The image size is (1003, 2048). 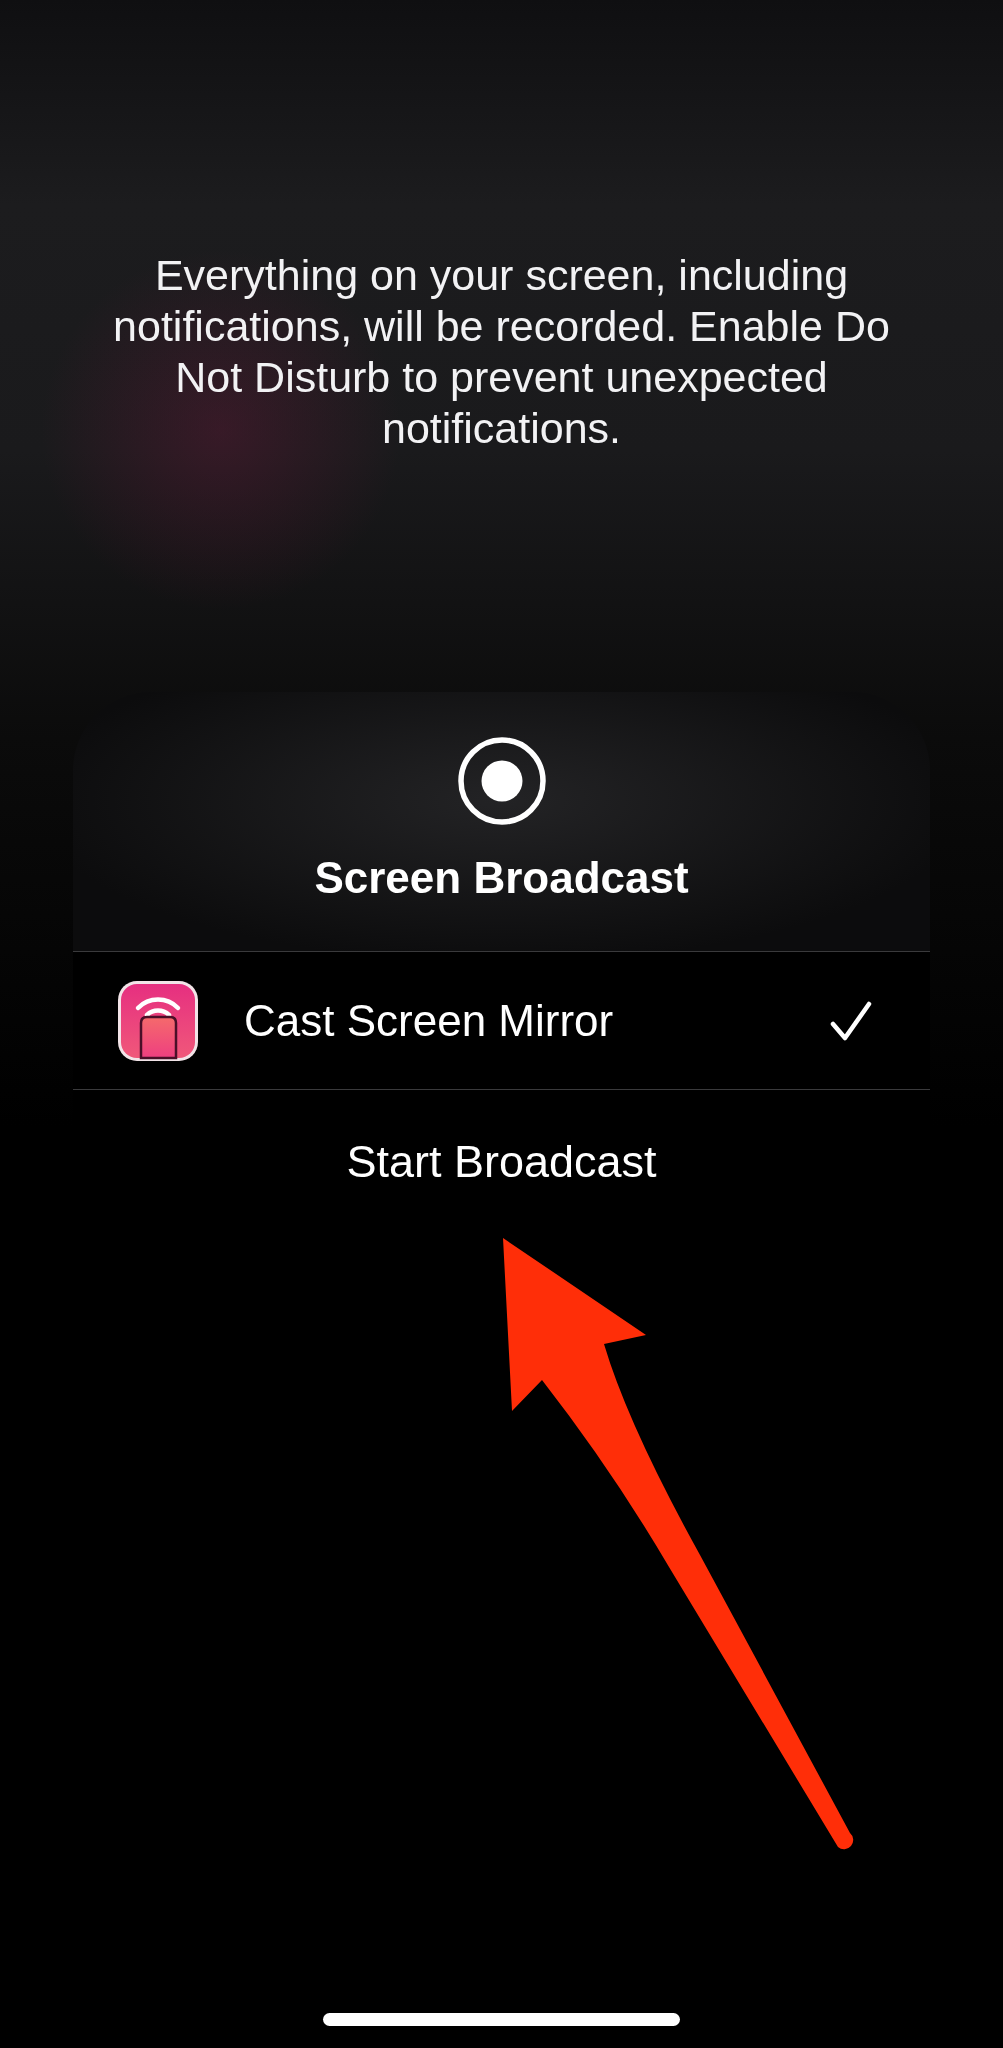 What do you see at coordinates (158, 1020) in the screenshot?
I see `phone-wireless-icon` at bounding box center [158, 1020].